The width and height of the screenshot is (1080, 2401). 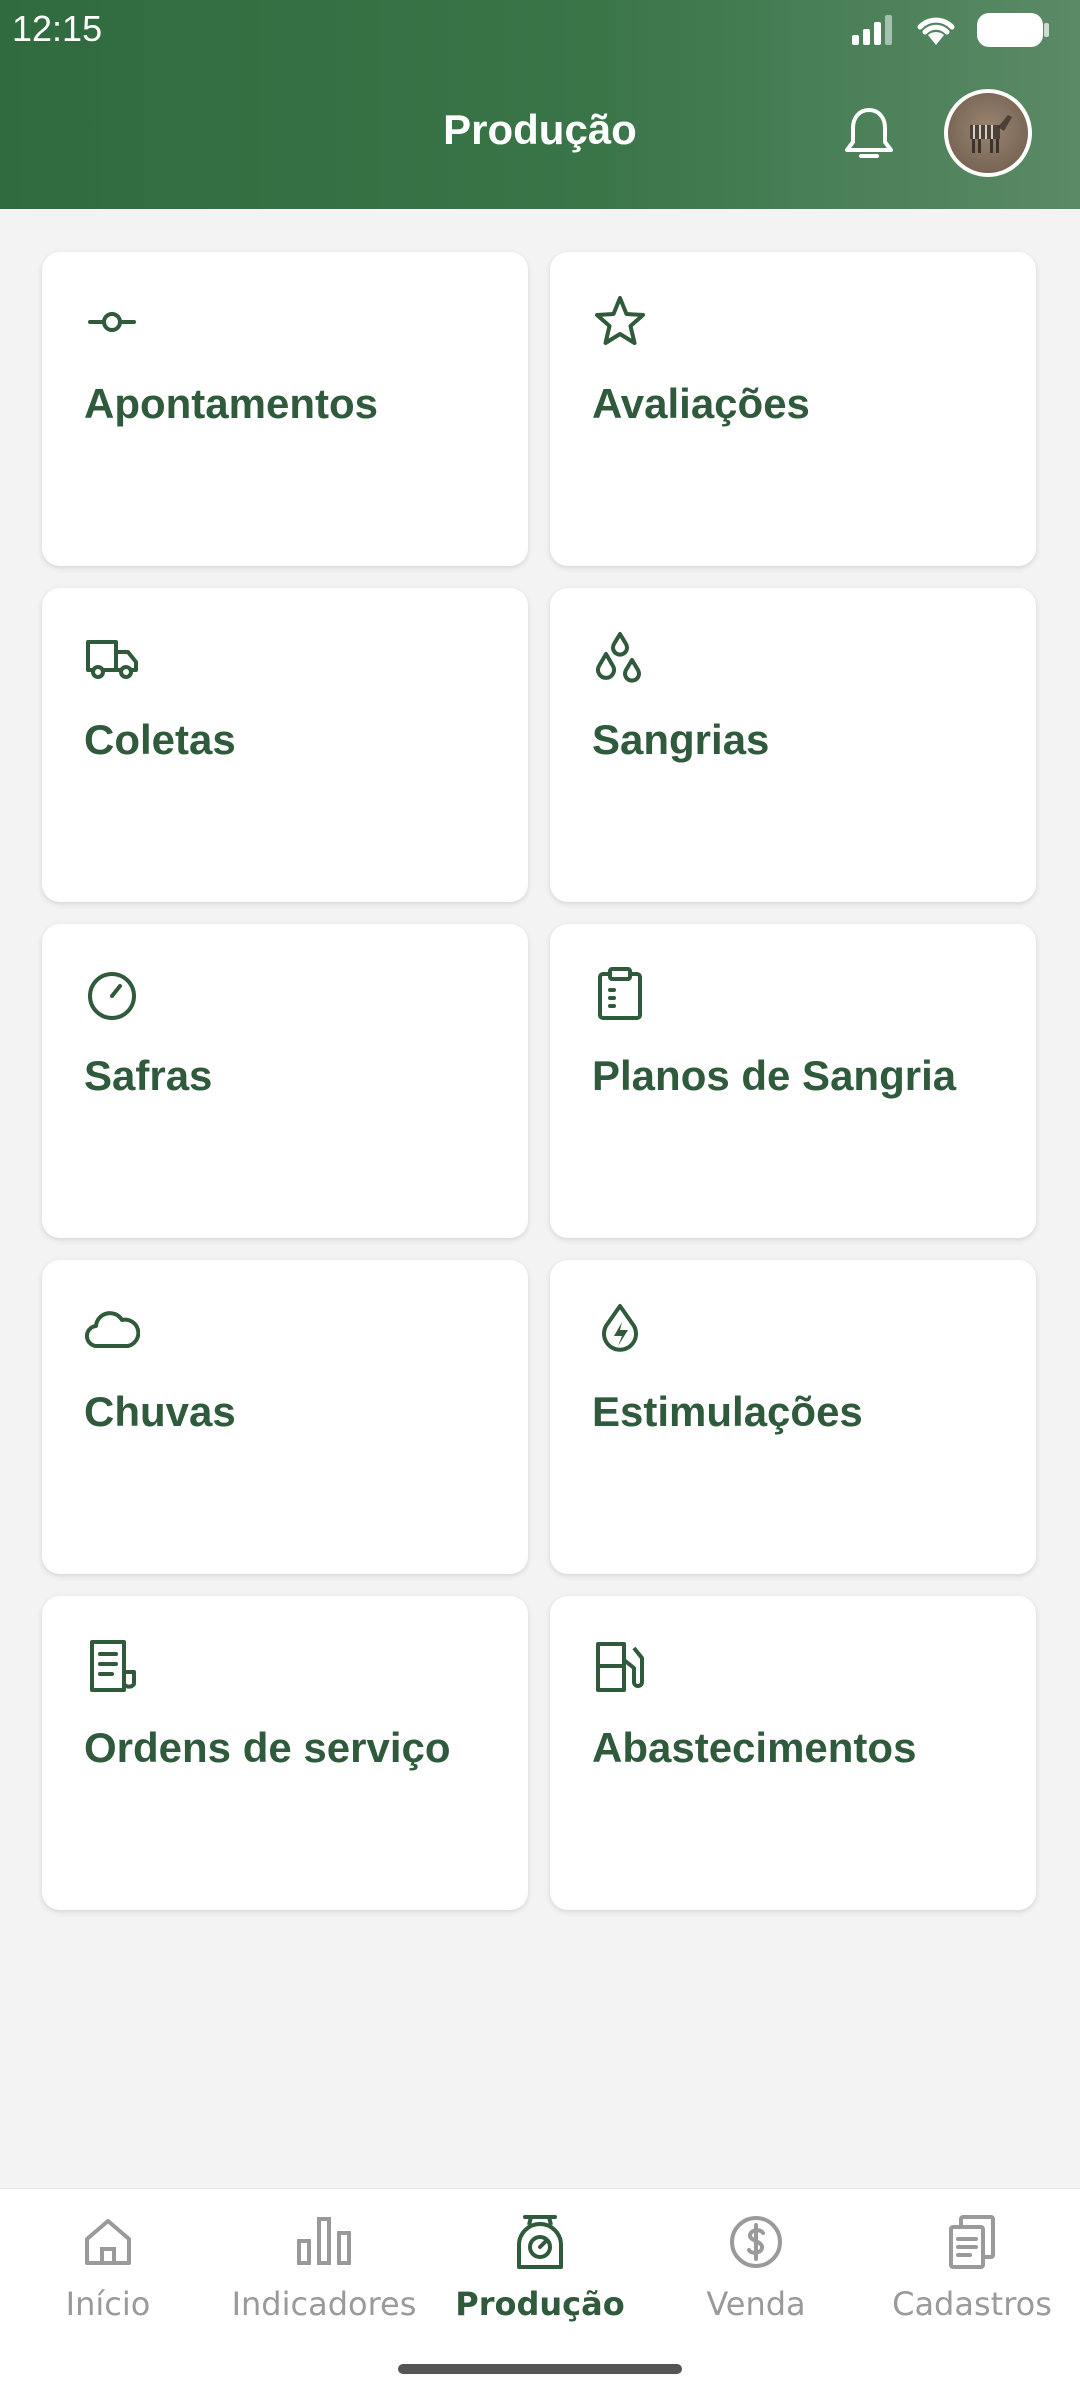 I want to click on bar-chart-icon, so click(x=324, y=2241).